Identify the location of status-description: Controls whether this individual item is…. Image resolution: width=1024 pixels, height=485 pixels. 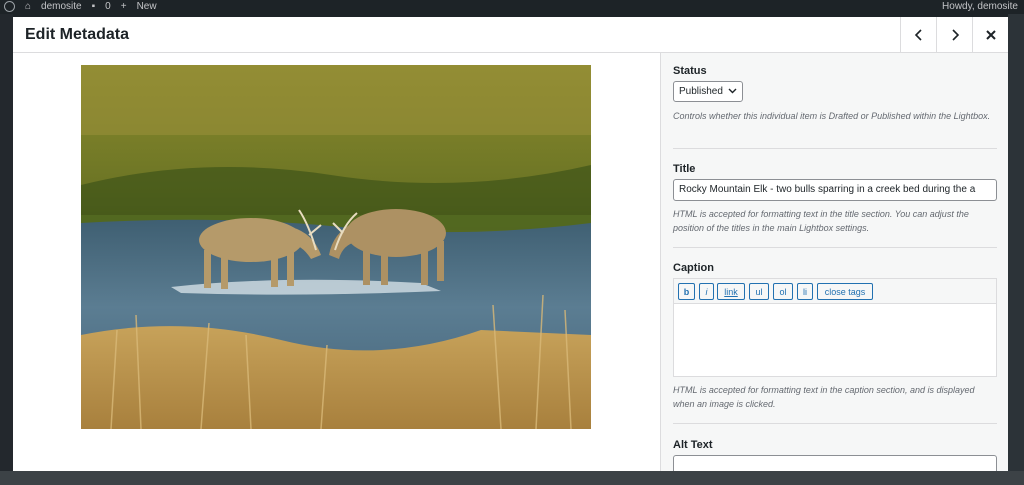
(832, 116).